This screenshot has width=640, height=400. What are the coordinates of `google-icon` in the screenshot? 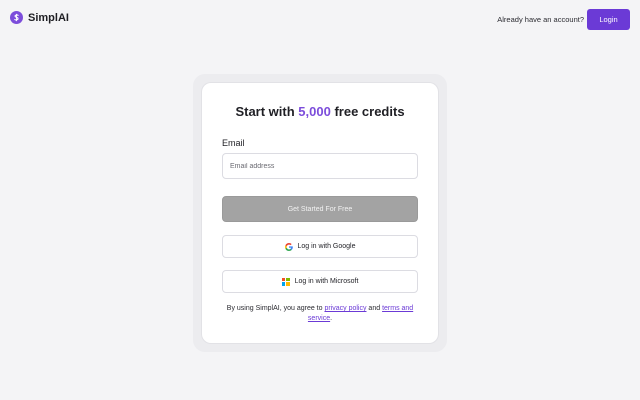 It's located at (288, 246).